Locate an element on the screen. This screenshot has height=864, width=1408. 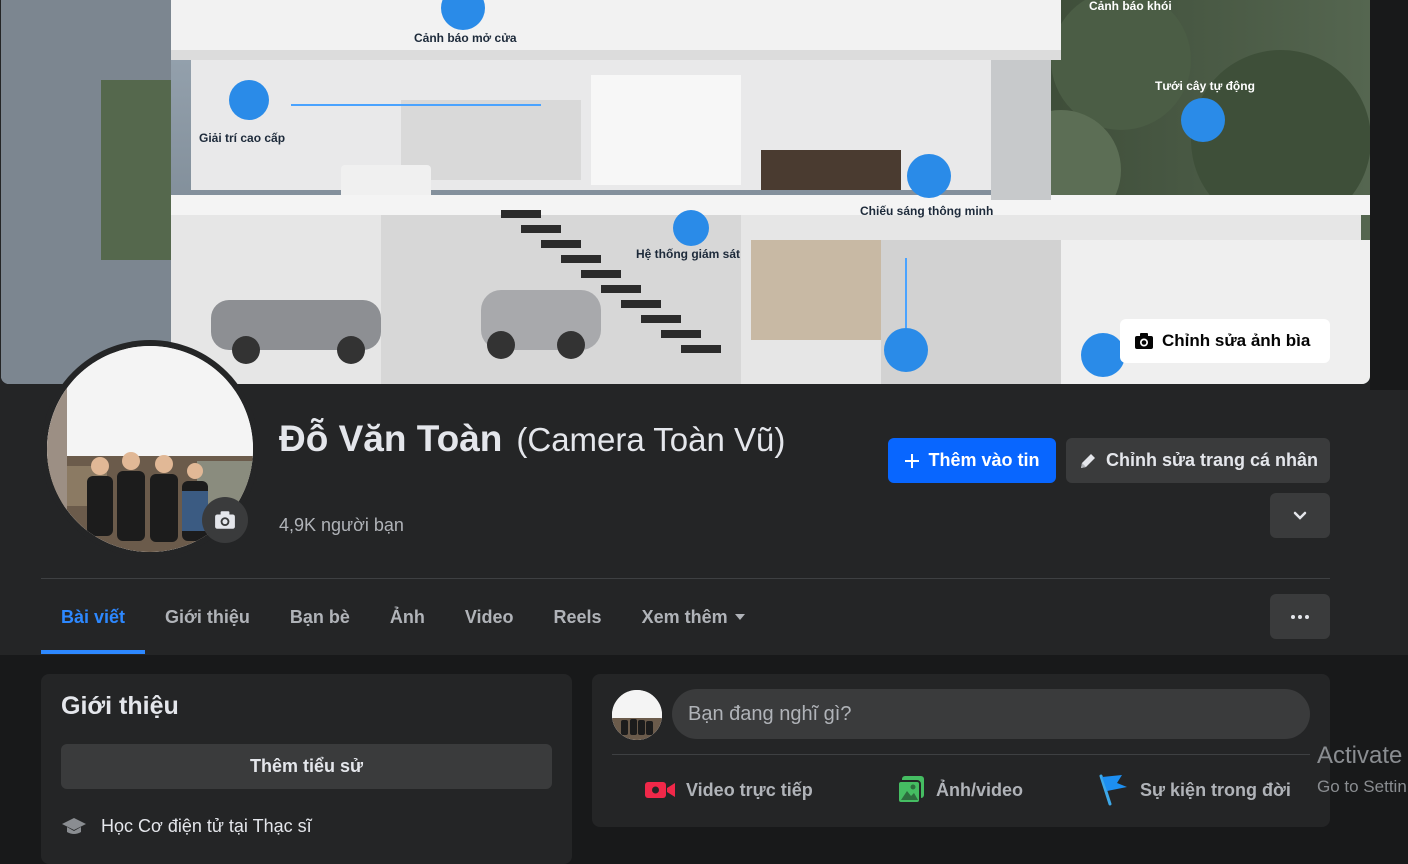
life-event-button: Sự kiện trong đời is located at coordinates (1194, 790).